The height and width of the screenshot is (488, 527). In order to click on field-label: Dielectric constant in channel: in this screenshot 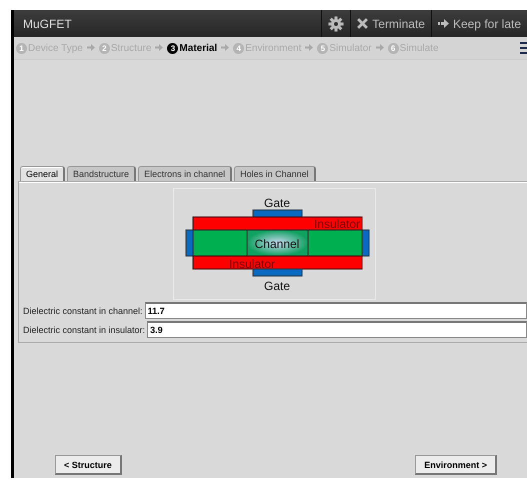, I will do `click(83, 311)`.